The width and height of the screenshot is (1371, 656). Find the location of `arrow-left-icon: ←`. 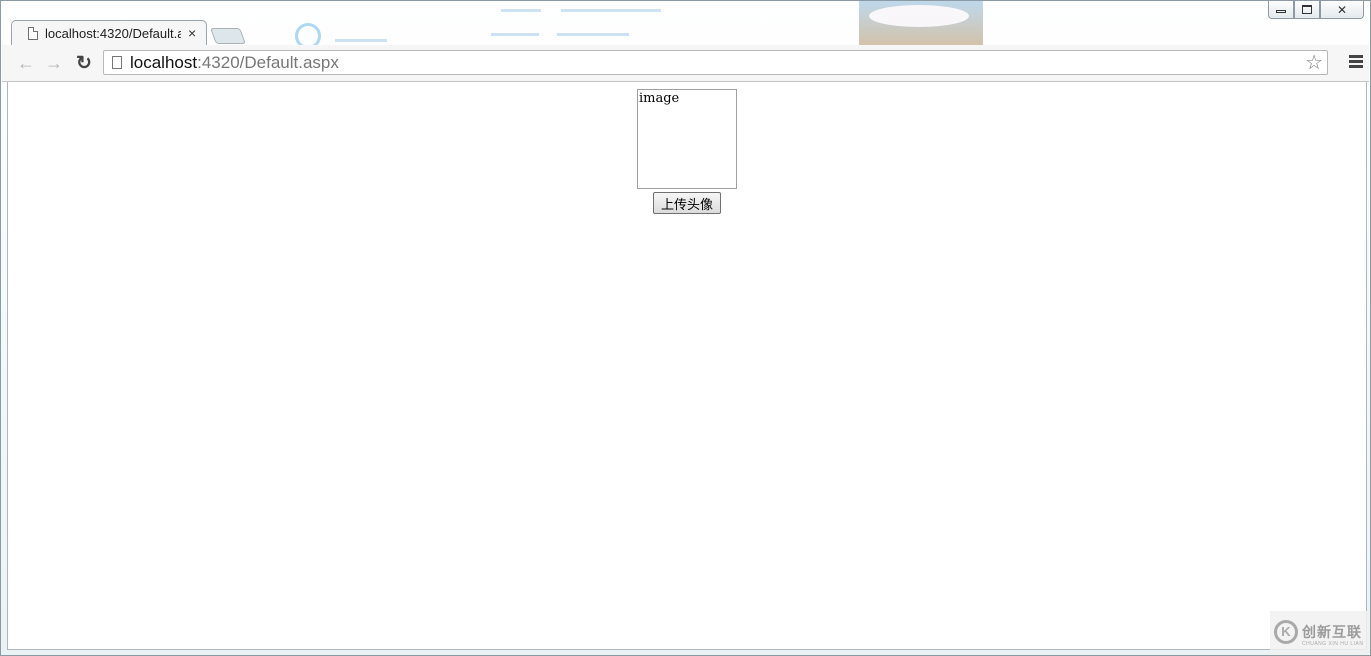

arrow-left-icon: ← is located at coordinates (26, 62).